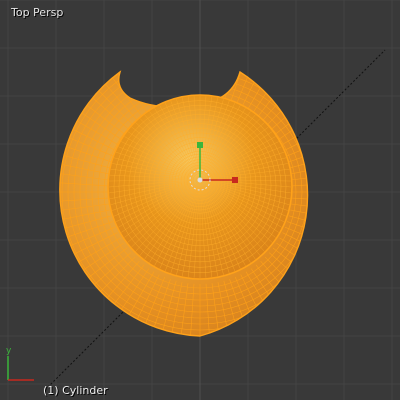 Image resolution: width=400 pixels, height=400 pixels. I want to click on axis-y-label: y, so click(9, 351).